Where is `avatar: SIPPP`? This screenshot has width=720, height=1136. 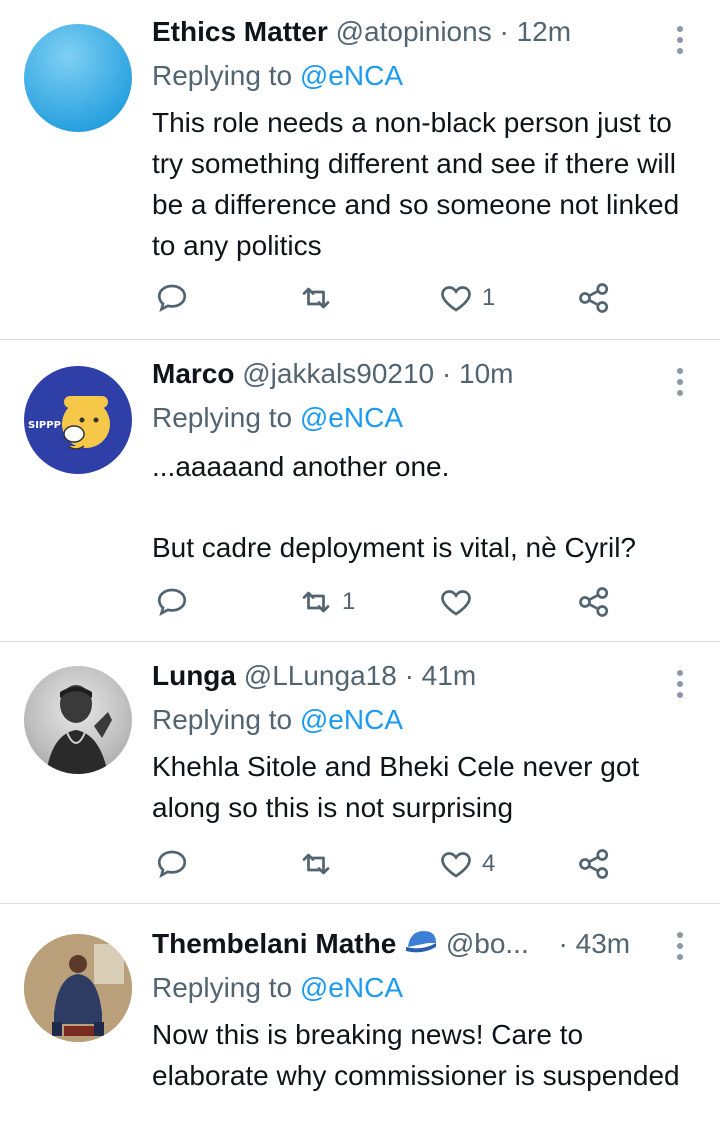
avatar: SIPPP is located at coordinates (78, 420).